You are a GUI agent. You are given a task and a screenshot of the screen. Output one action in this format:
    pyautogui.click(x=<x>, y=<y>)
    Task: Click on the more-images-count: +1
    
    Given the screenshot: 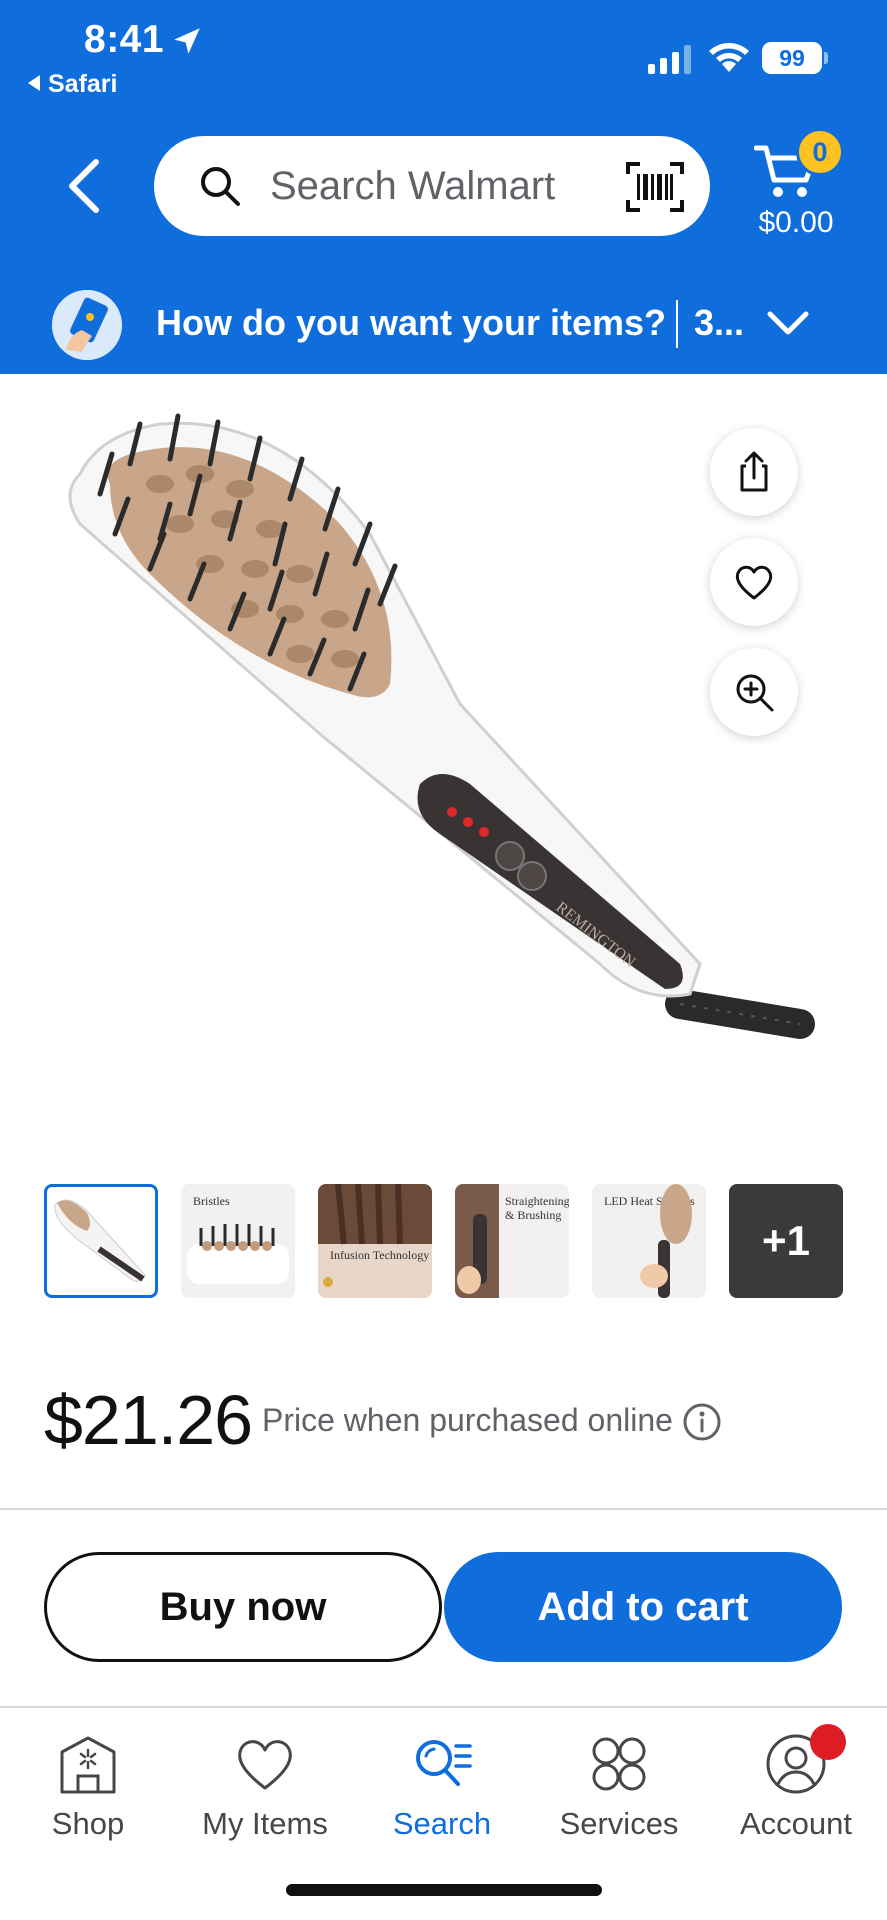 What is the action you would take?
    pyautogui.click(x=786, y=1240)
    